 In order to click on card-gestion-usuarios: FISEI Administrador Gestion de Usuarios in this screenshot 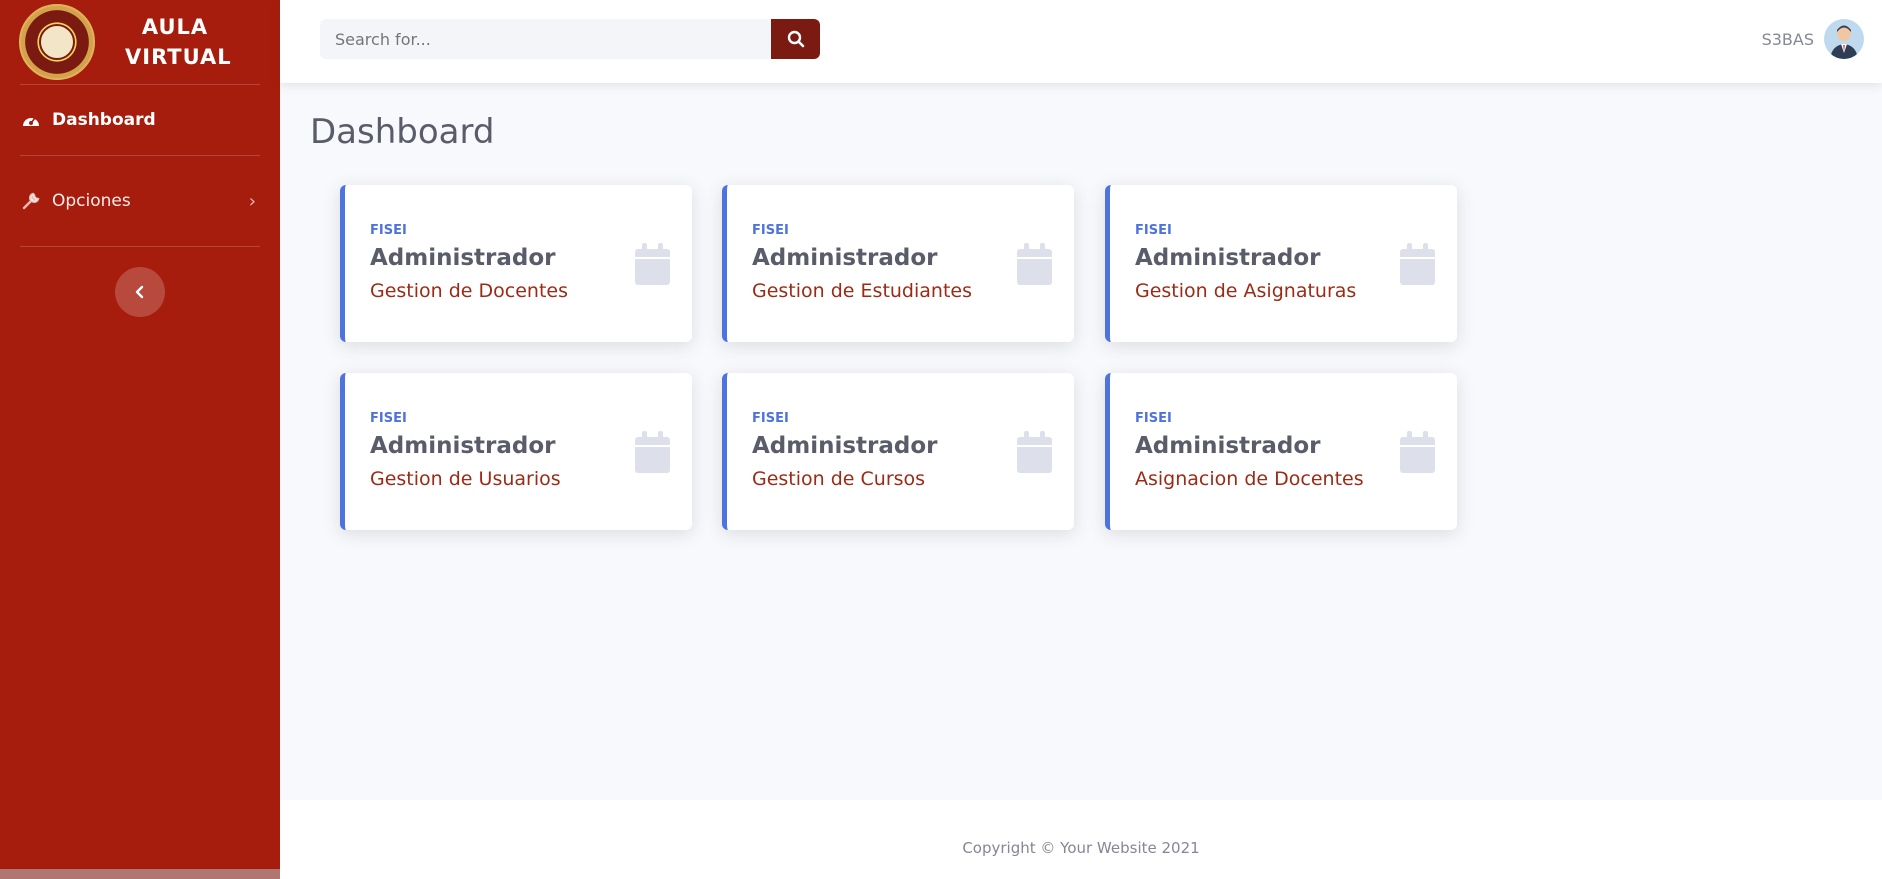, I will do `click(516, 451)`.